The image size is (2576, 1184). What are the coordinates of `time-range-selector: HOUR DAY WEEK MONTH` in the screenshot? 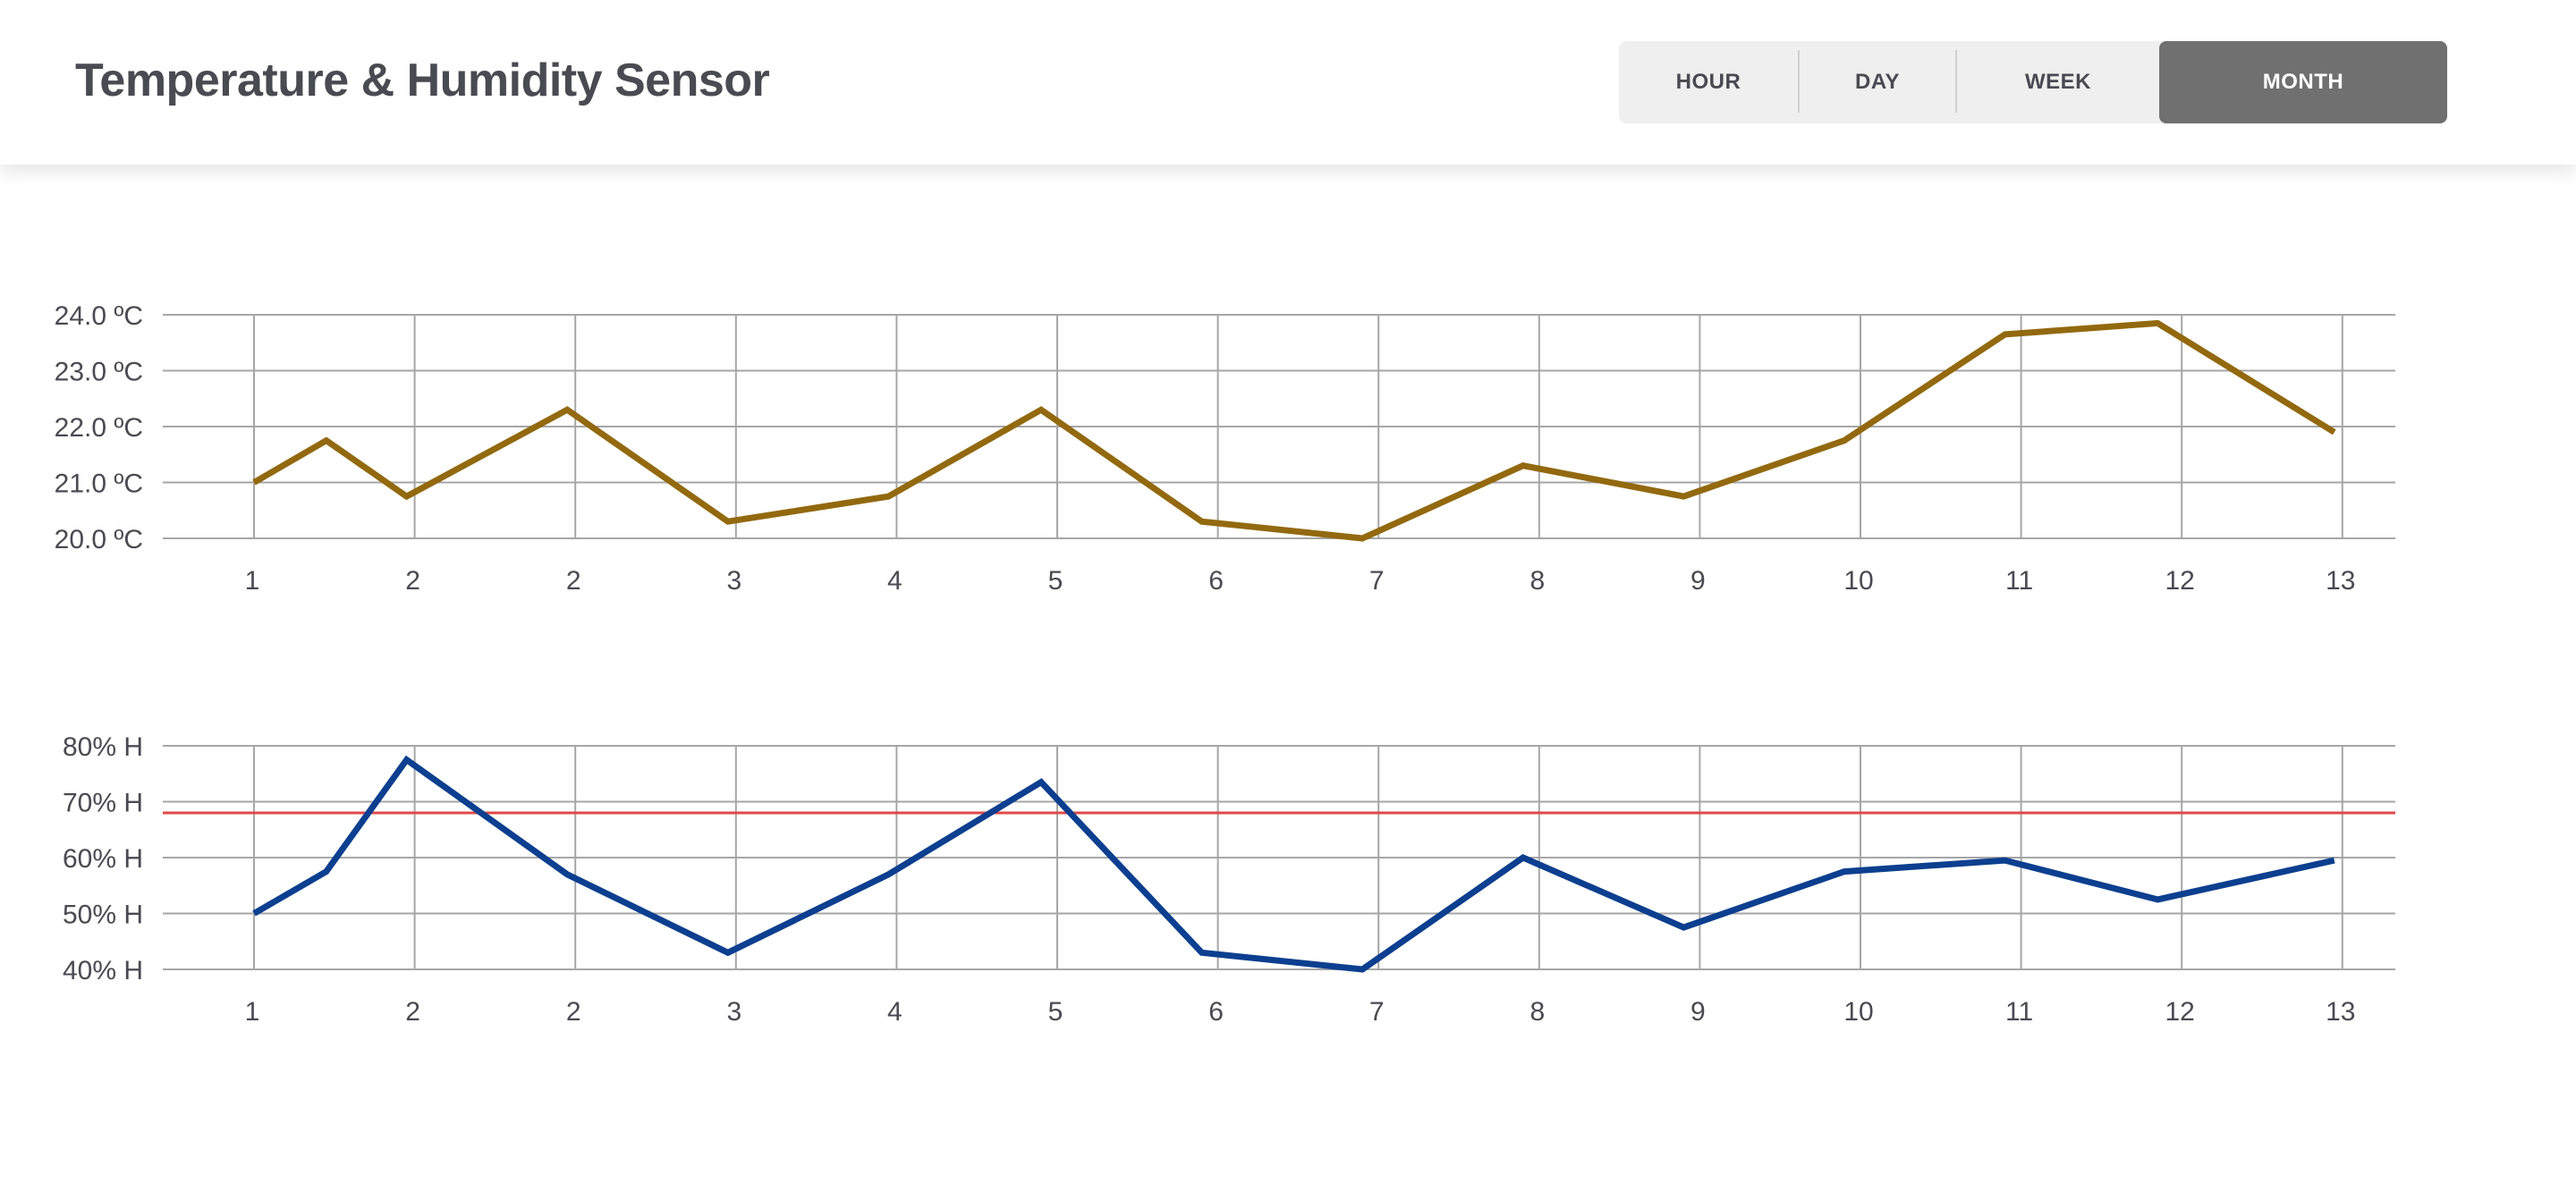 It's located at (2033, 82).